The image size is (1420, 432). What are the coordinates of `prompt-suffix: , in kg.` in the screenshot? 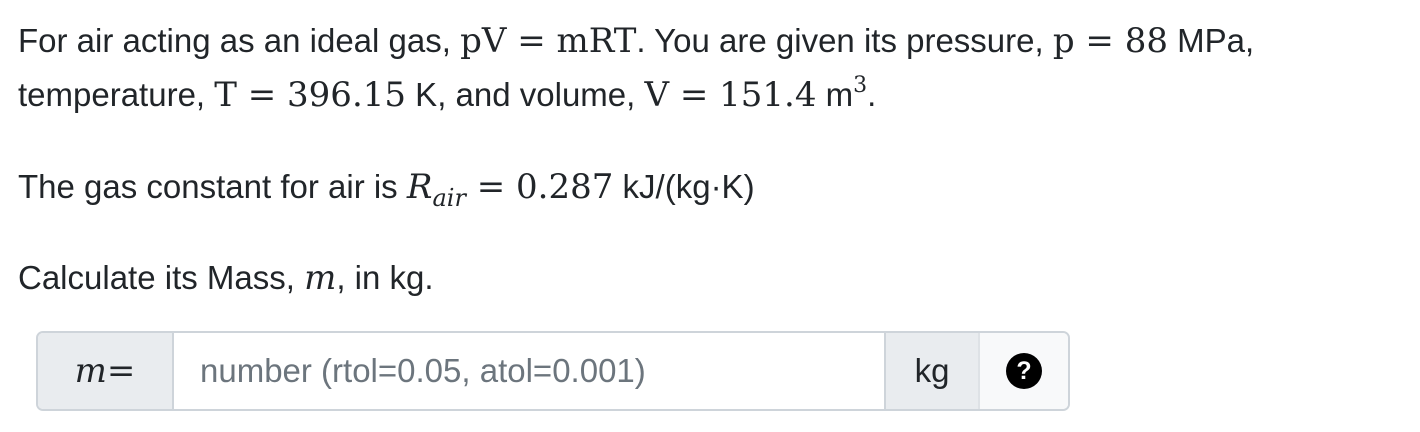 It's located at (385, 277).